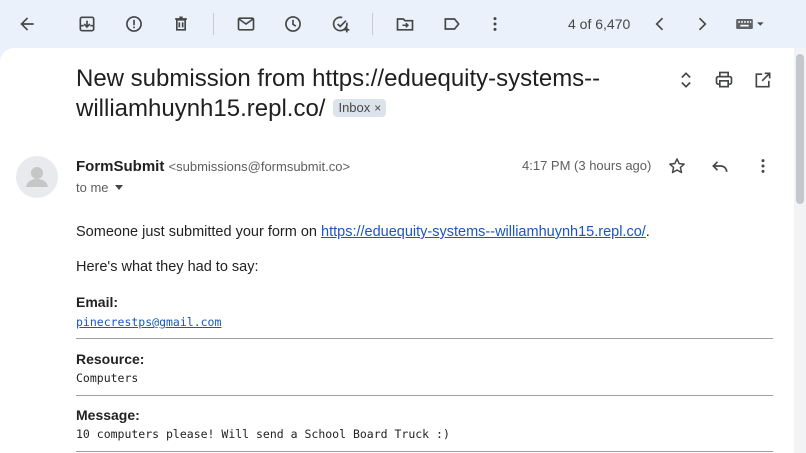  What do you see at coordinates (763, 166) in the screenshot?
I see `message-more-icon` at bounding box center [763, 166].